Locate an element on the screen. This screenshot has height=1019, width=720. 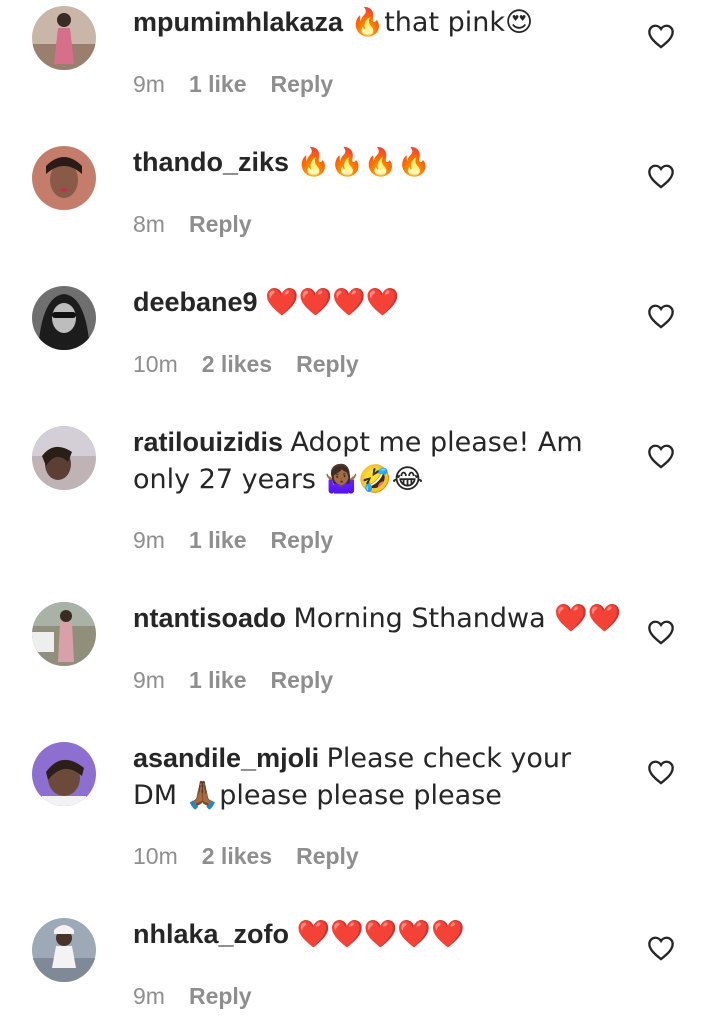
comment-body: ntantisoado Morning Sthandwa ❤️❤️ is located at coordinates (378, 618).